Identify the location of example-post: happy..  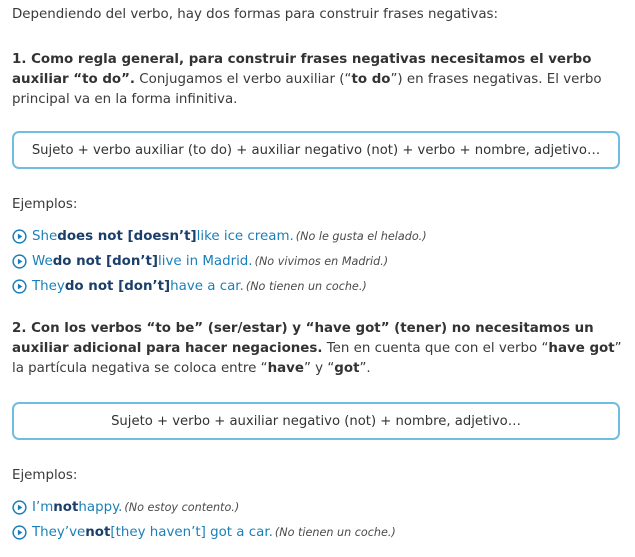
(100, 507).